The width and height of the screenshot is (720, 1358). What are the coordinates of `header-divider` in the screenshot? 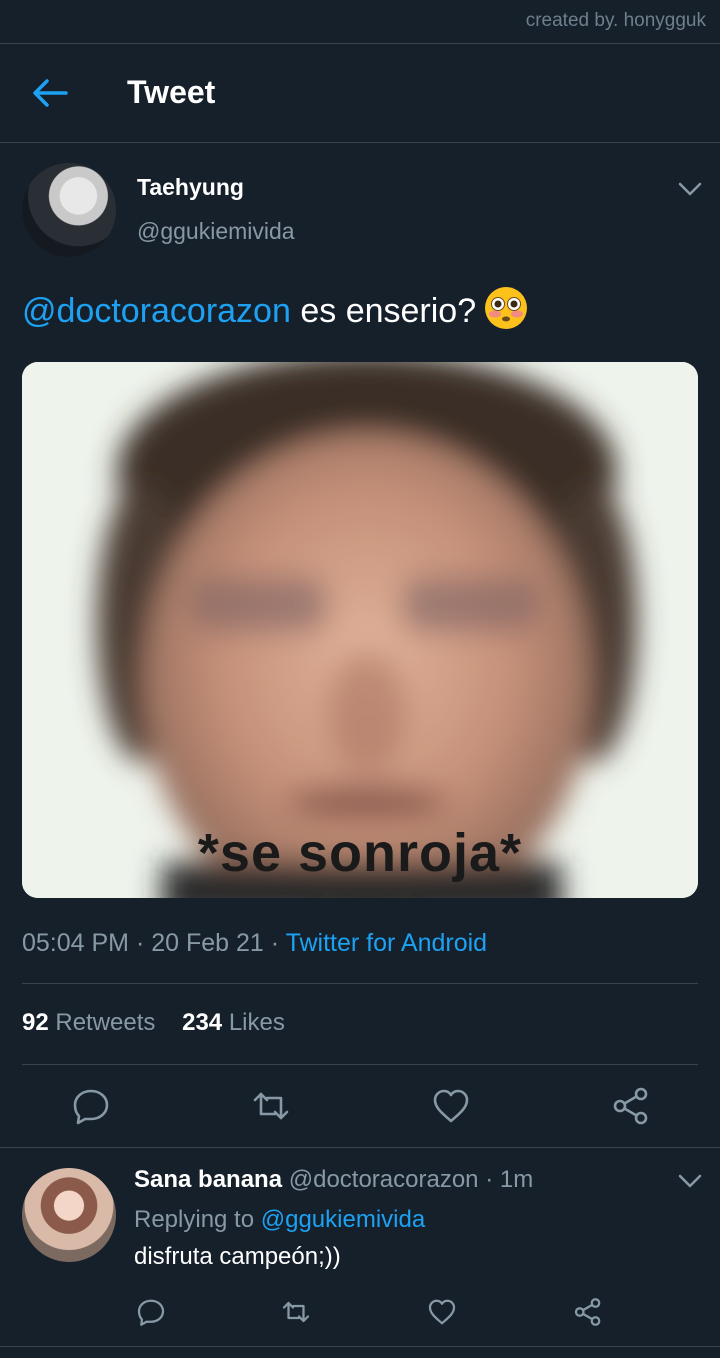 It's located at (360, 142).